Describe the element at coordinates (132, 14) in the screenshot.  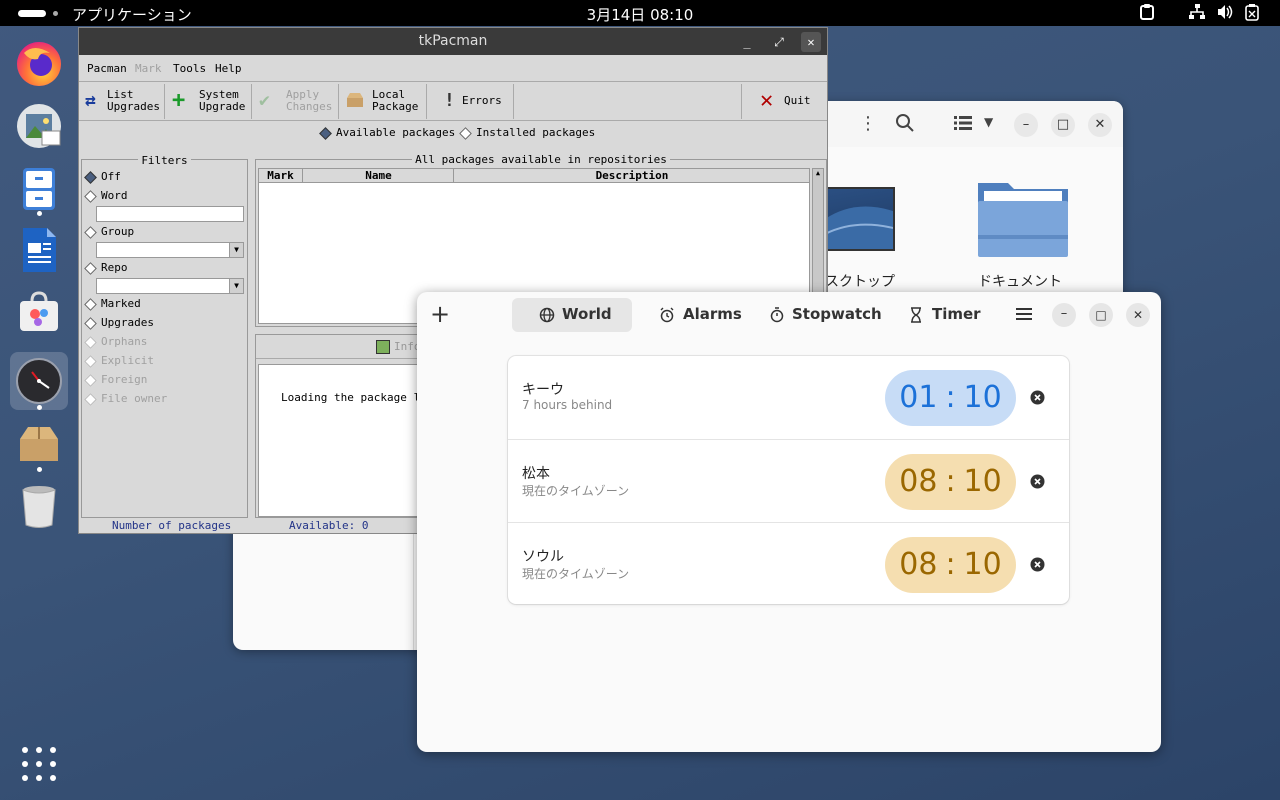
I see `applications-menu: アプリケーション` at that location.